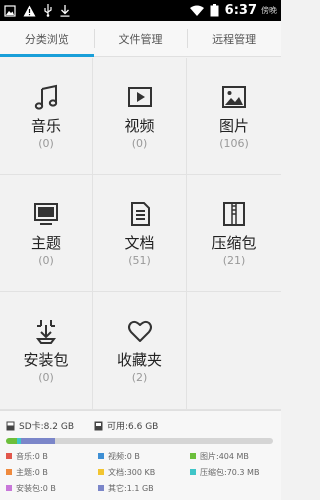 This screenshot has width=320, height=500. What do you see at coordinates (234, 260) in the screenshot?
I see `category-count: (21)` at bounding box center [234, 260].